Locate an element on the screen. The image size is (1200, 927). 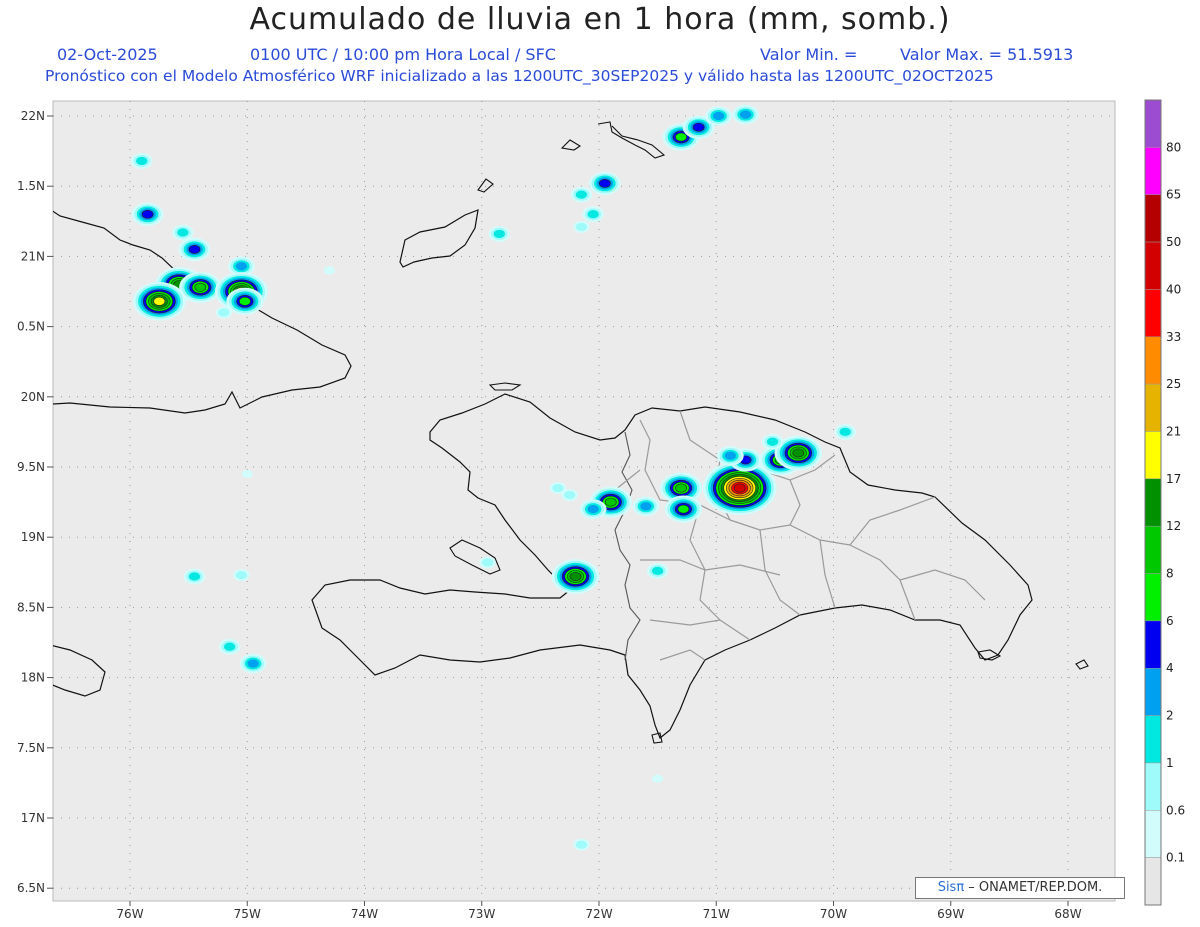
lat-tick-label: 21N is located at coordinates (33, 256).